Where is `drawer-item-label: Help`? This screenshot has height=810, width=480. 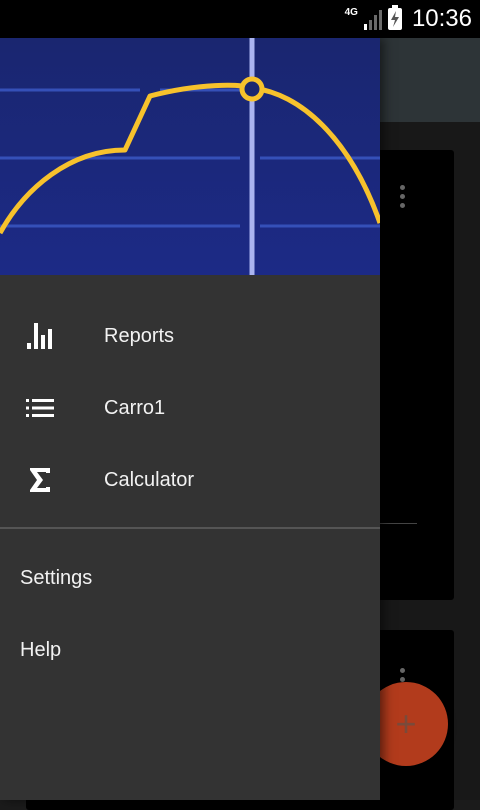
drawer-item-label: Help is located at coordinates (41, 649).